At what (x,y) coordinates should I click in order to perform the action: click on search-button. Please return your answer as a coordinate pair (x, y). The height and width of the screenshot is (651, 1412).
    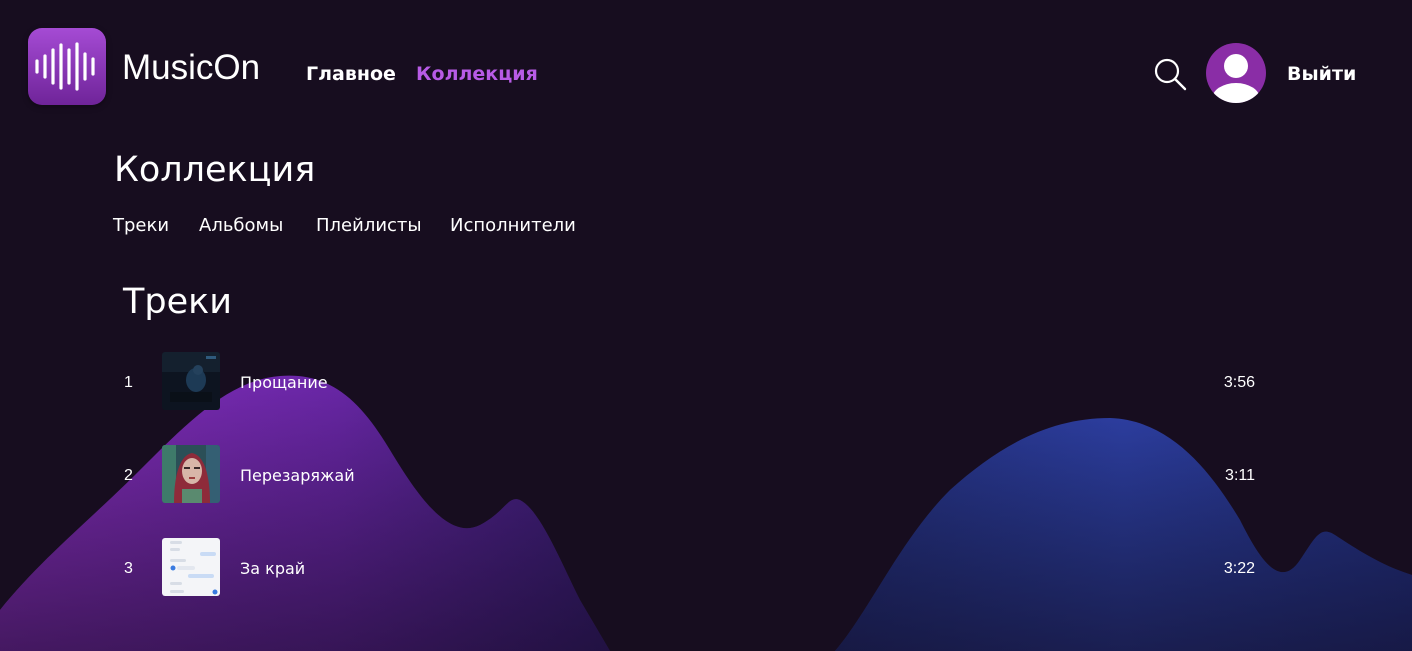
    Looking at the image, I should click on (1170, 74).